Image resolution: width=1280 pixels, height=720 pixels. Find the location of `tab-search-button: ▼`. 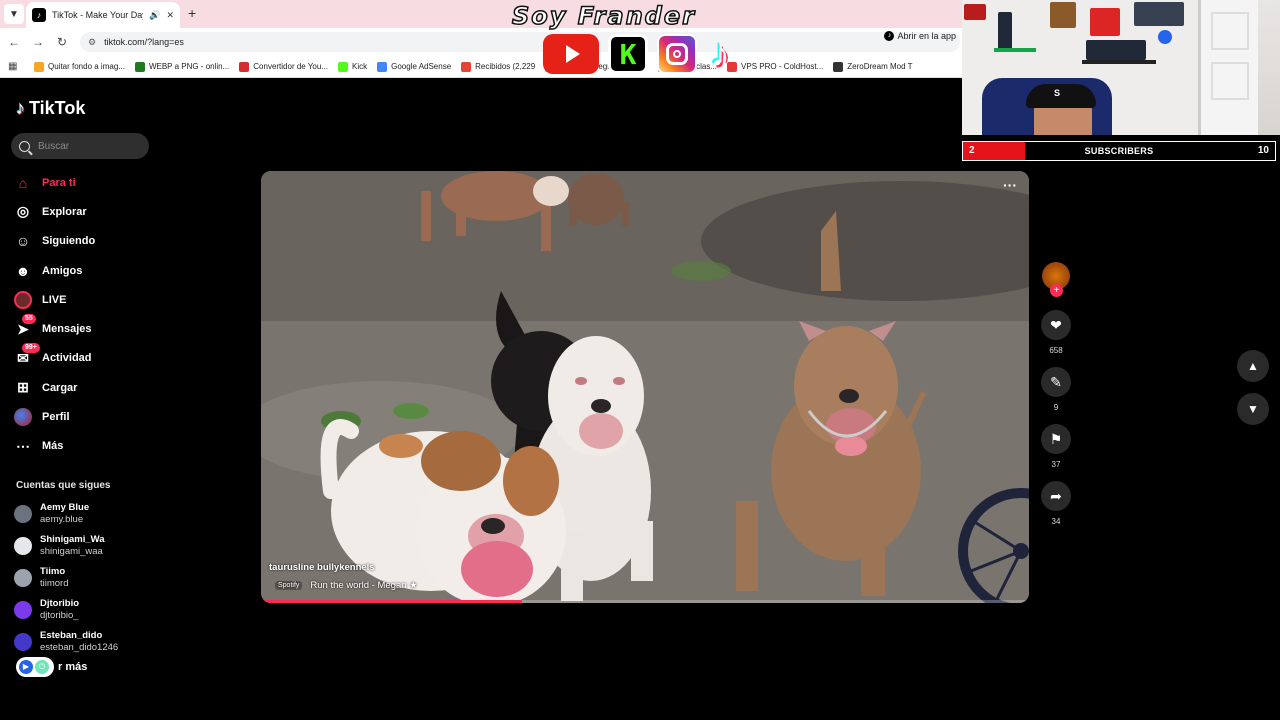

tab-search-button: ▼ is located at coordinates (14, 14).